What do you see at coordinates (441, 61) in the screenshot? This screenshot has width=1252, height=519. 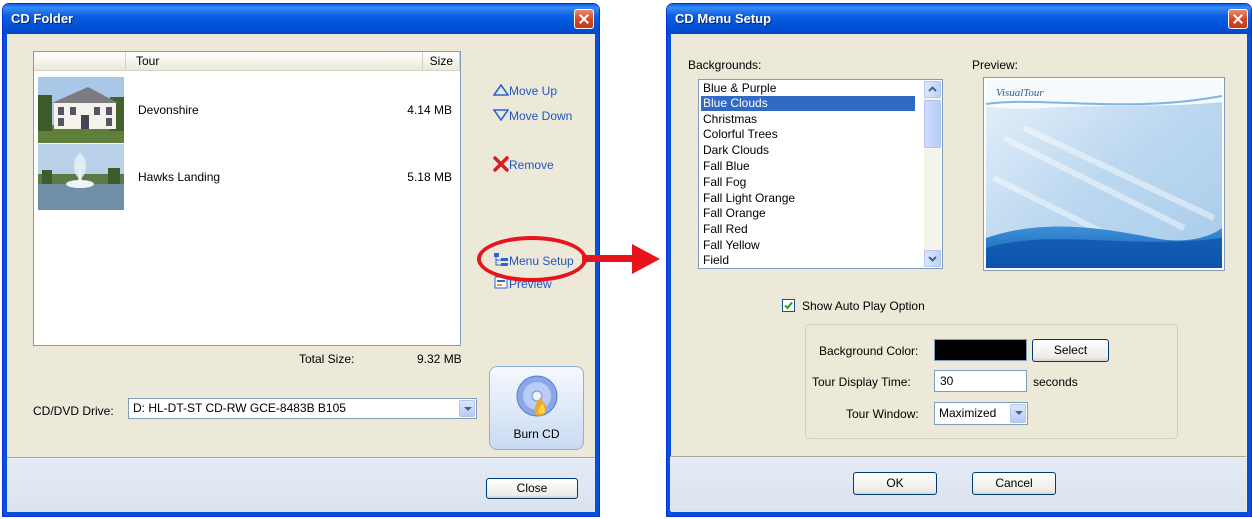 I see `size-column-header: Size` at bounding box center [441, 61].